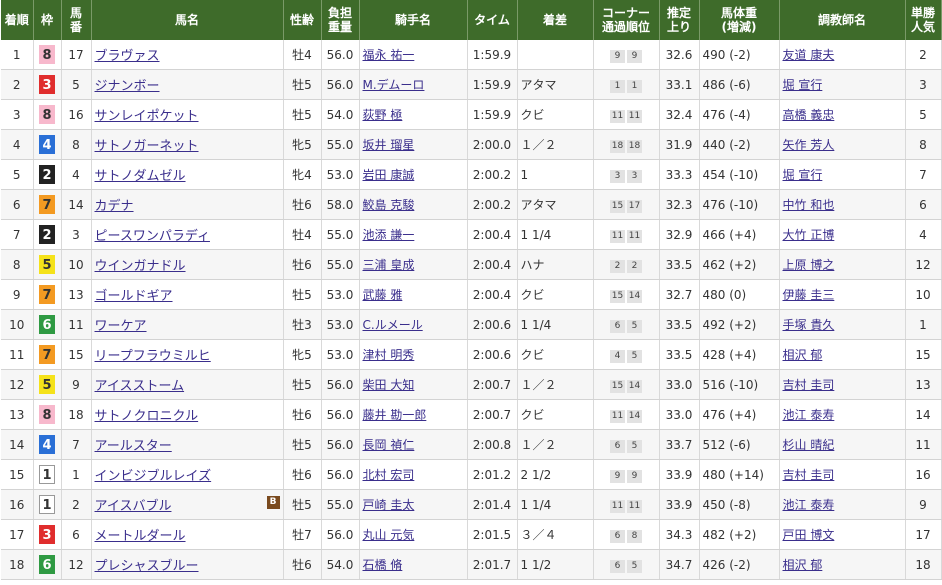 The height and width of the screenshot is (585, 942). What do you see at coordinates (492, 20) in the screenshot?
I see `col-header-time: タイム` at bounding box center [492, 20].